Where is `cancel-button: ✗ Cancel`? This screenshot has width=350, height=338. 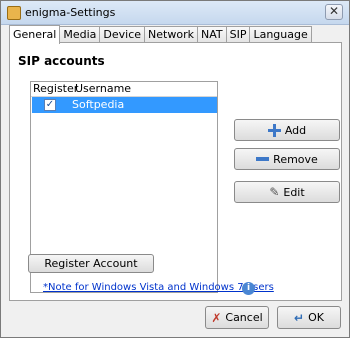 cancel-button: ✗ Cancel is located at coordinates (237, 317).